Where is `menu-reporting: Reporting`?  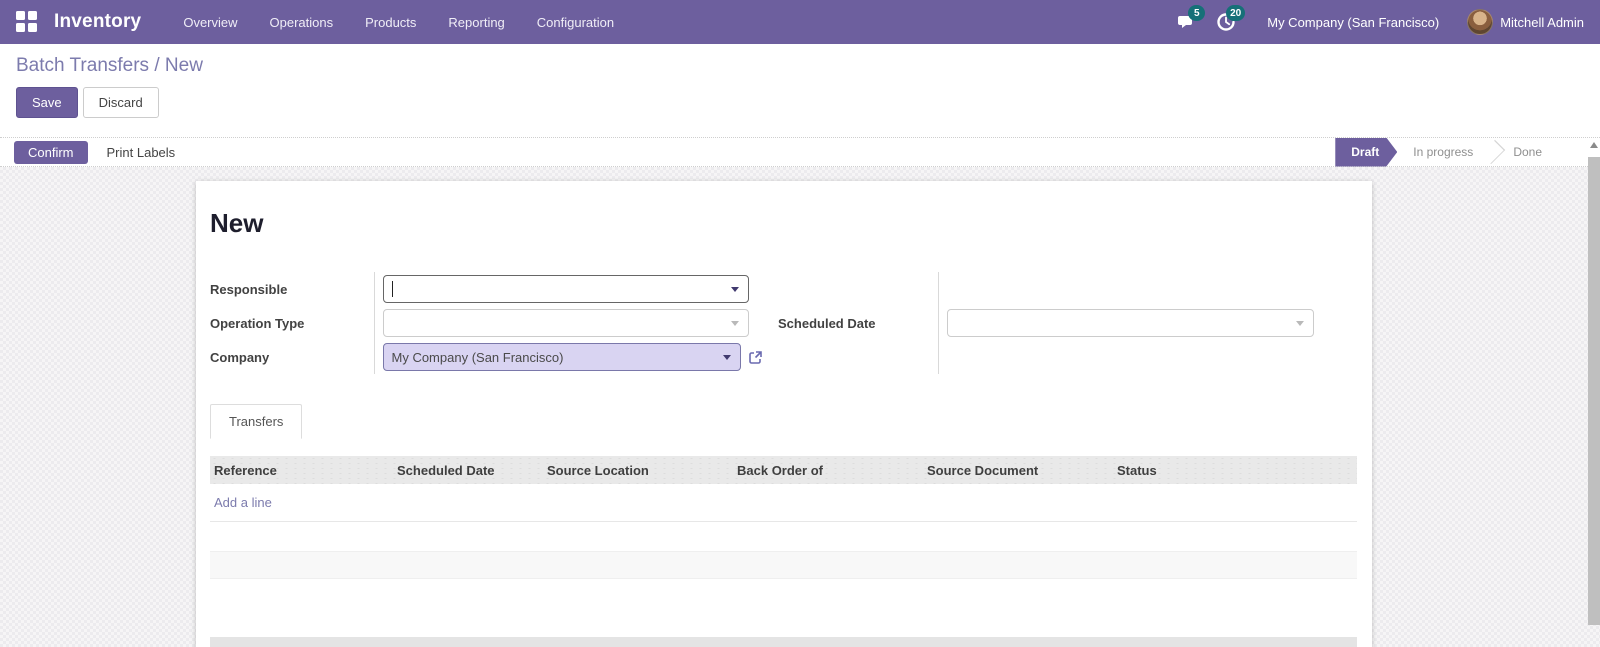 menu-reporting: Reporting is located at coordinates (476, 22).